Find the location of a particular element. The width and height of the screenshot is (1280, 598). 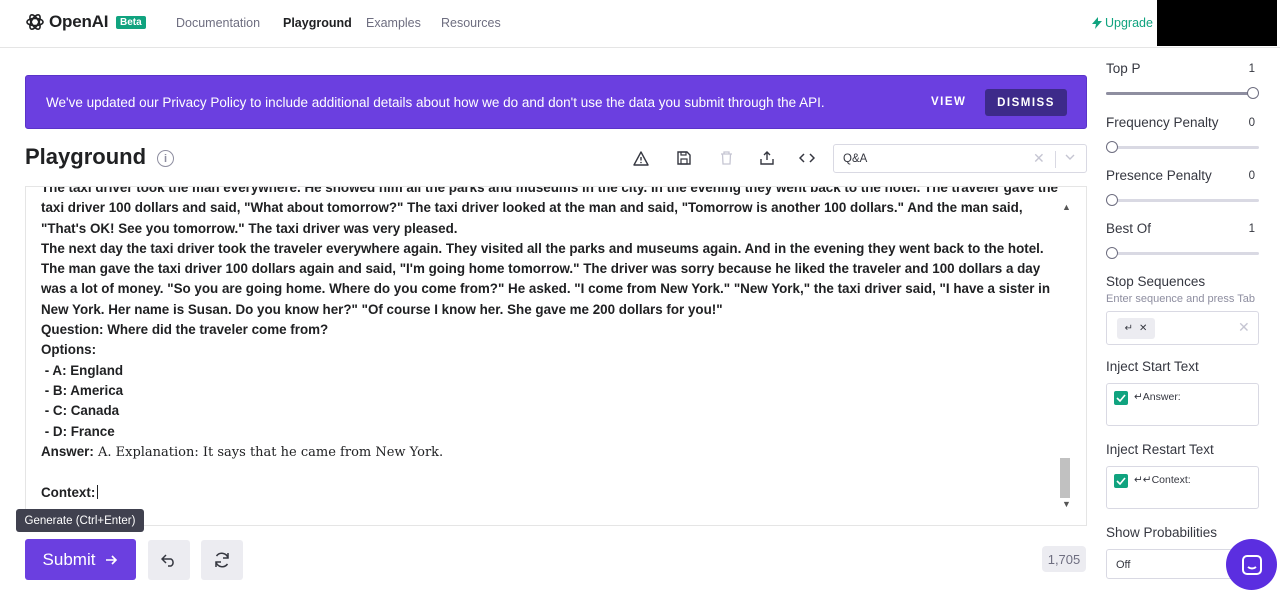

upgrade-link: Upgrade is located at coordinates (1122, 23).